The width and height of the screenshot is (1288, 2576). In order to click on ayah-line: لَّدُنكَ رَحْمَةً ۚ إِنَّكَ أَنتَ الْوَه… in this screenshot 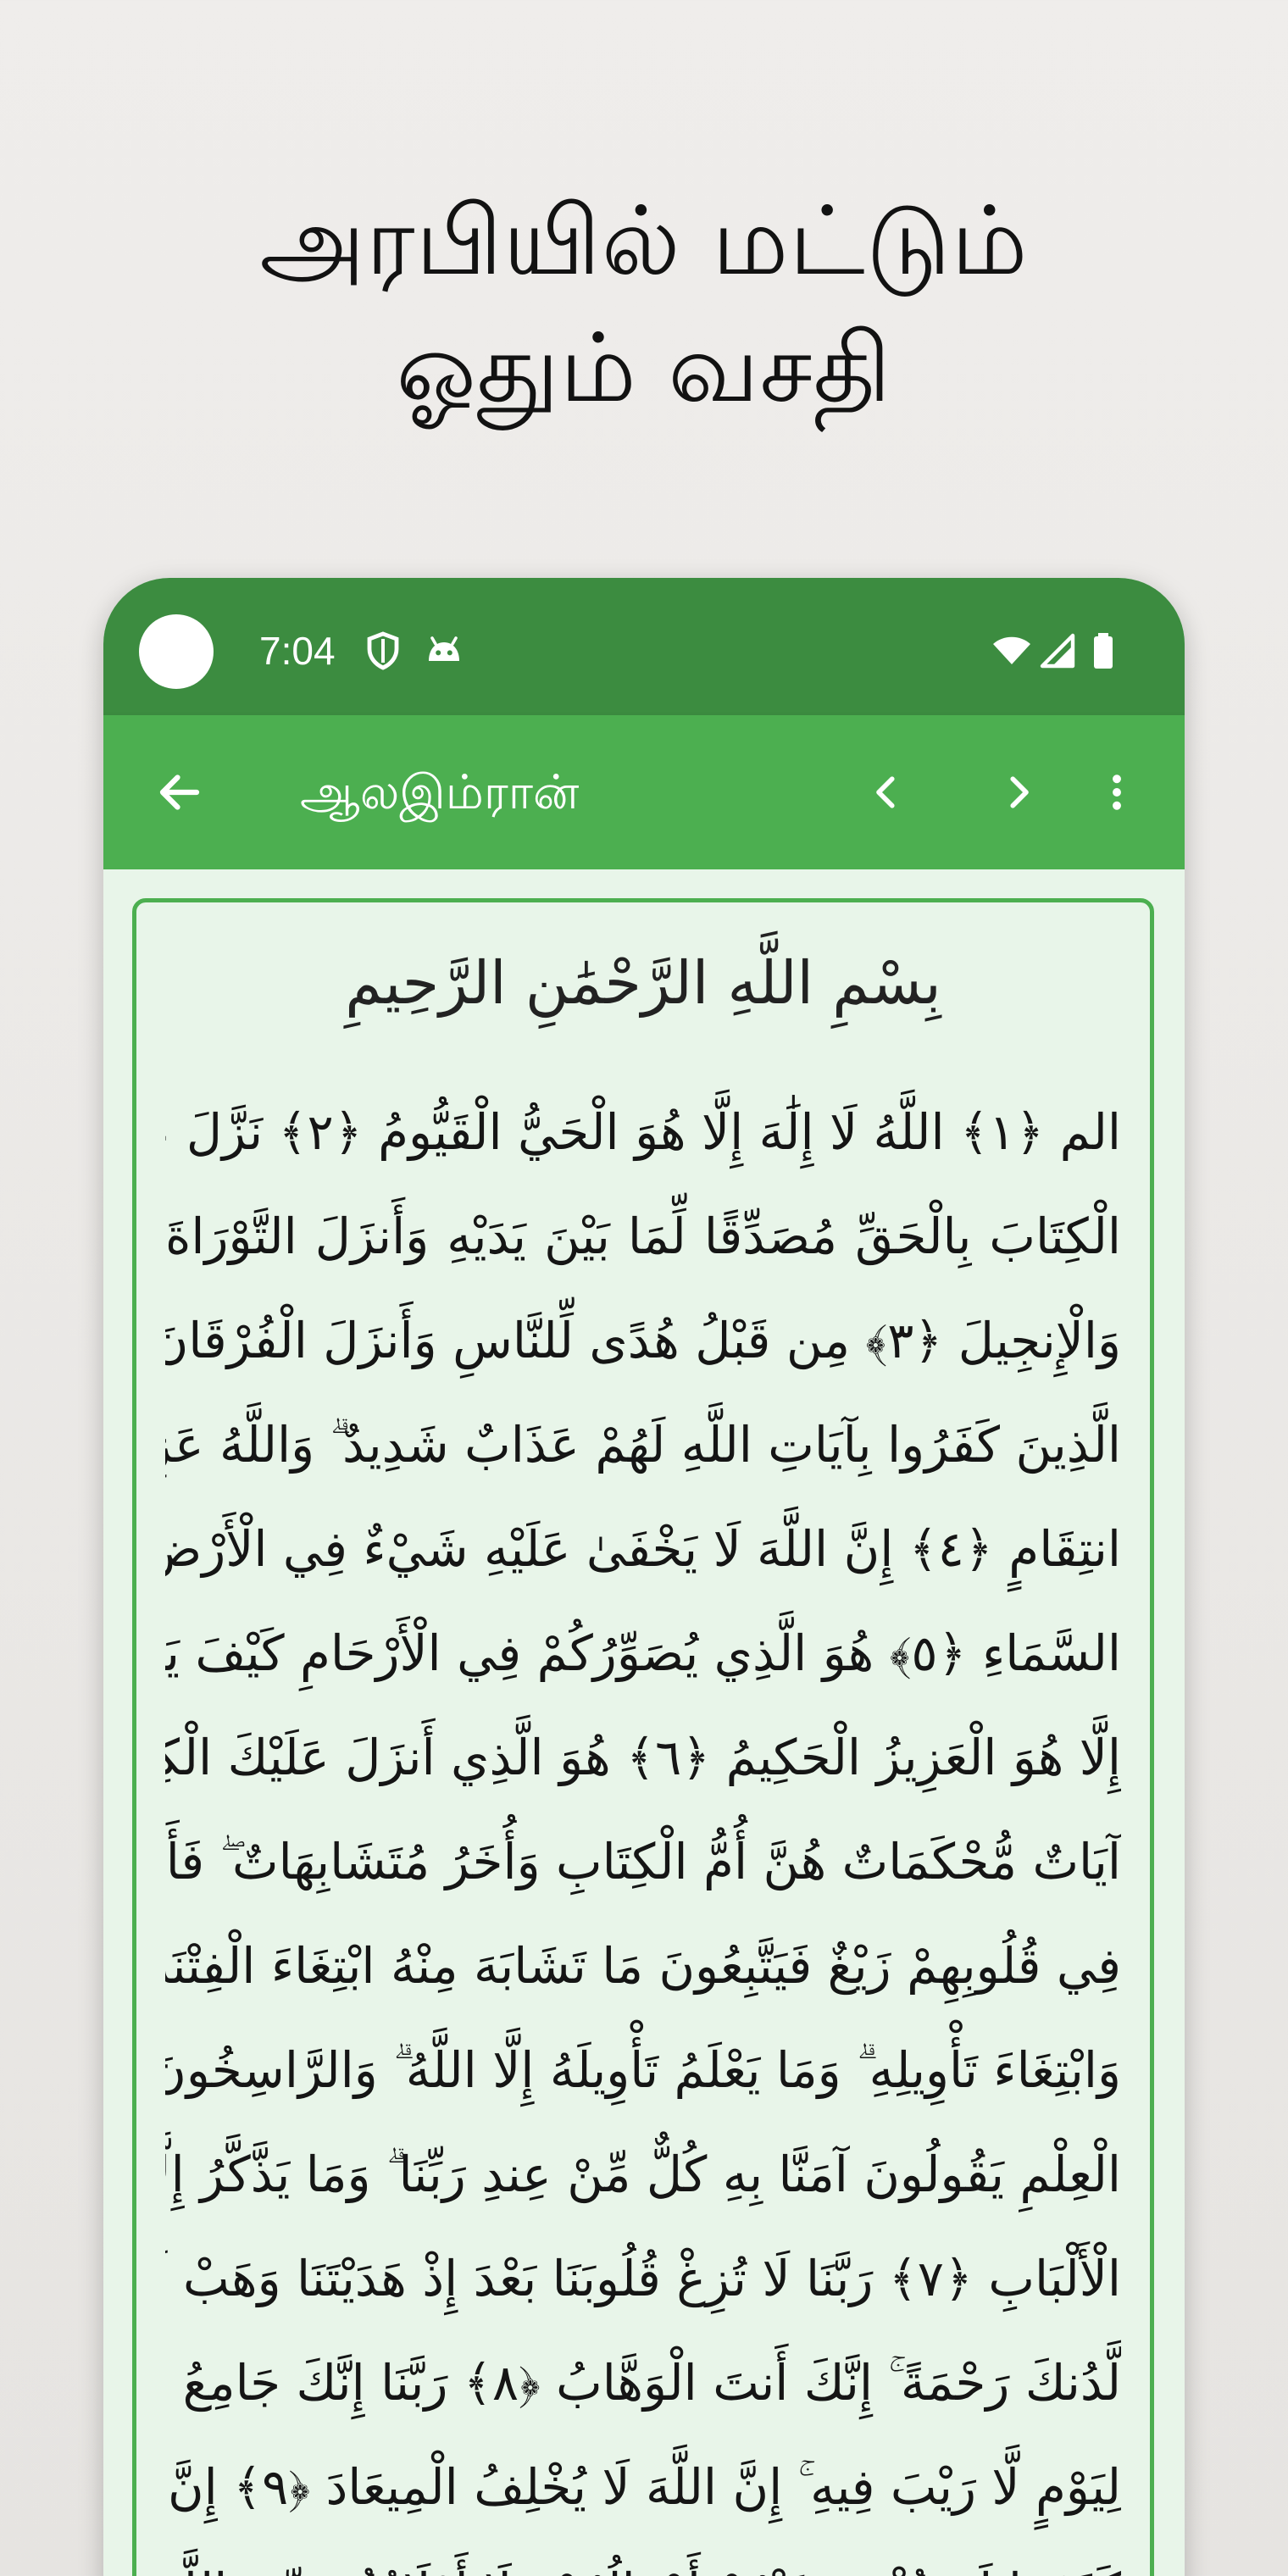, I will do `click(643, 2383)`.